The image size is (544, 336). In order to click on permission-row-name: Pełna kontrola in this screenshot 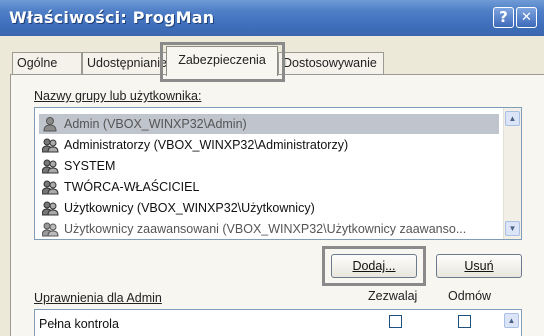, I will do `click(79, 324)`.